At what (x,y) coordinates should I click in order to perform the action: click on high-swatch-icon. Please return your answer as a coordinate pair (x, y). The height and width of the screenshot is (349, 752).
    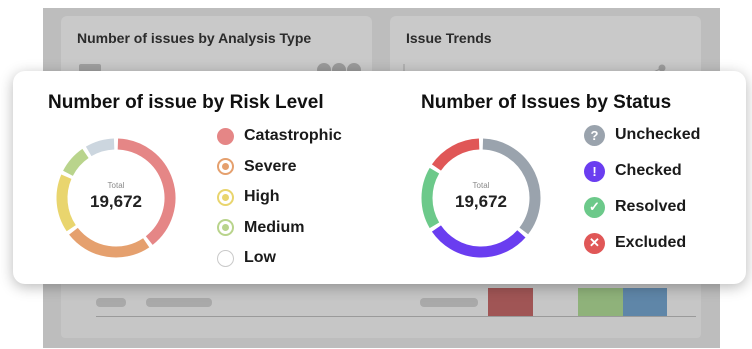
    Looking at the image, I should click on (225, 197).